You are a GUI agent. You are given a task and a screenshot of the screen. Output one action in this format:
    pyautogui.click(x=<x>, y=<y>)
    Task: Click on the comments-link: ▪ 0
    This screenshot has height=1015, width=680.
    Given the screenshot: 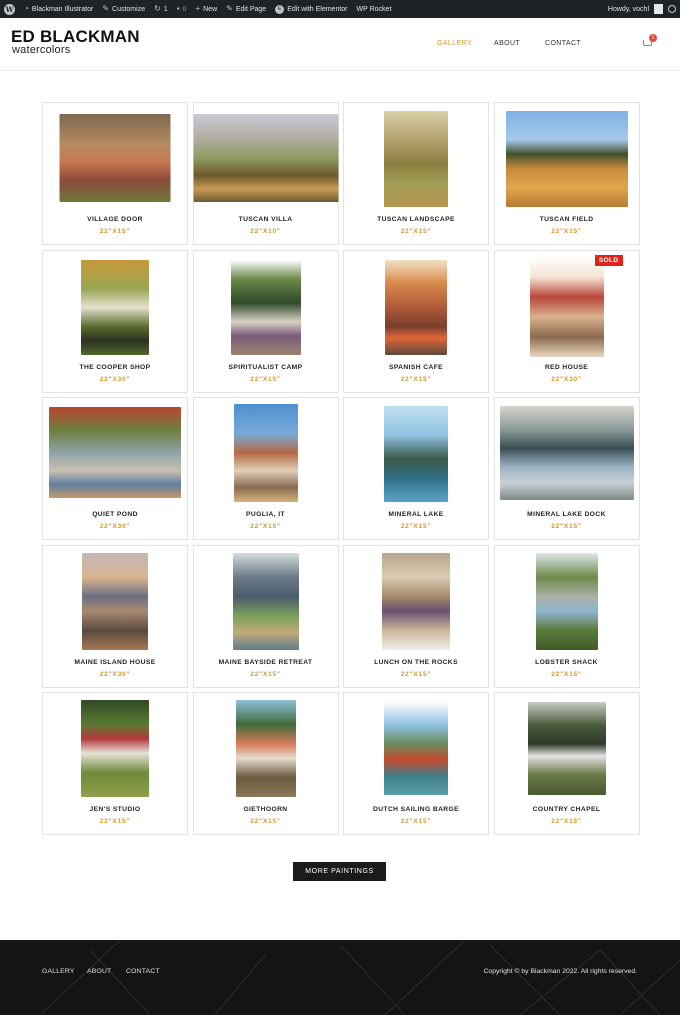 What is the action you would take?
    pyautogui.click(x=182, y=9)
    